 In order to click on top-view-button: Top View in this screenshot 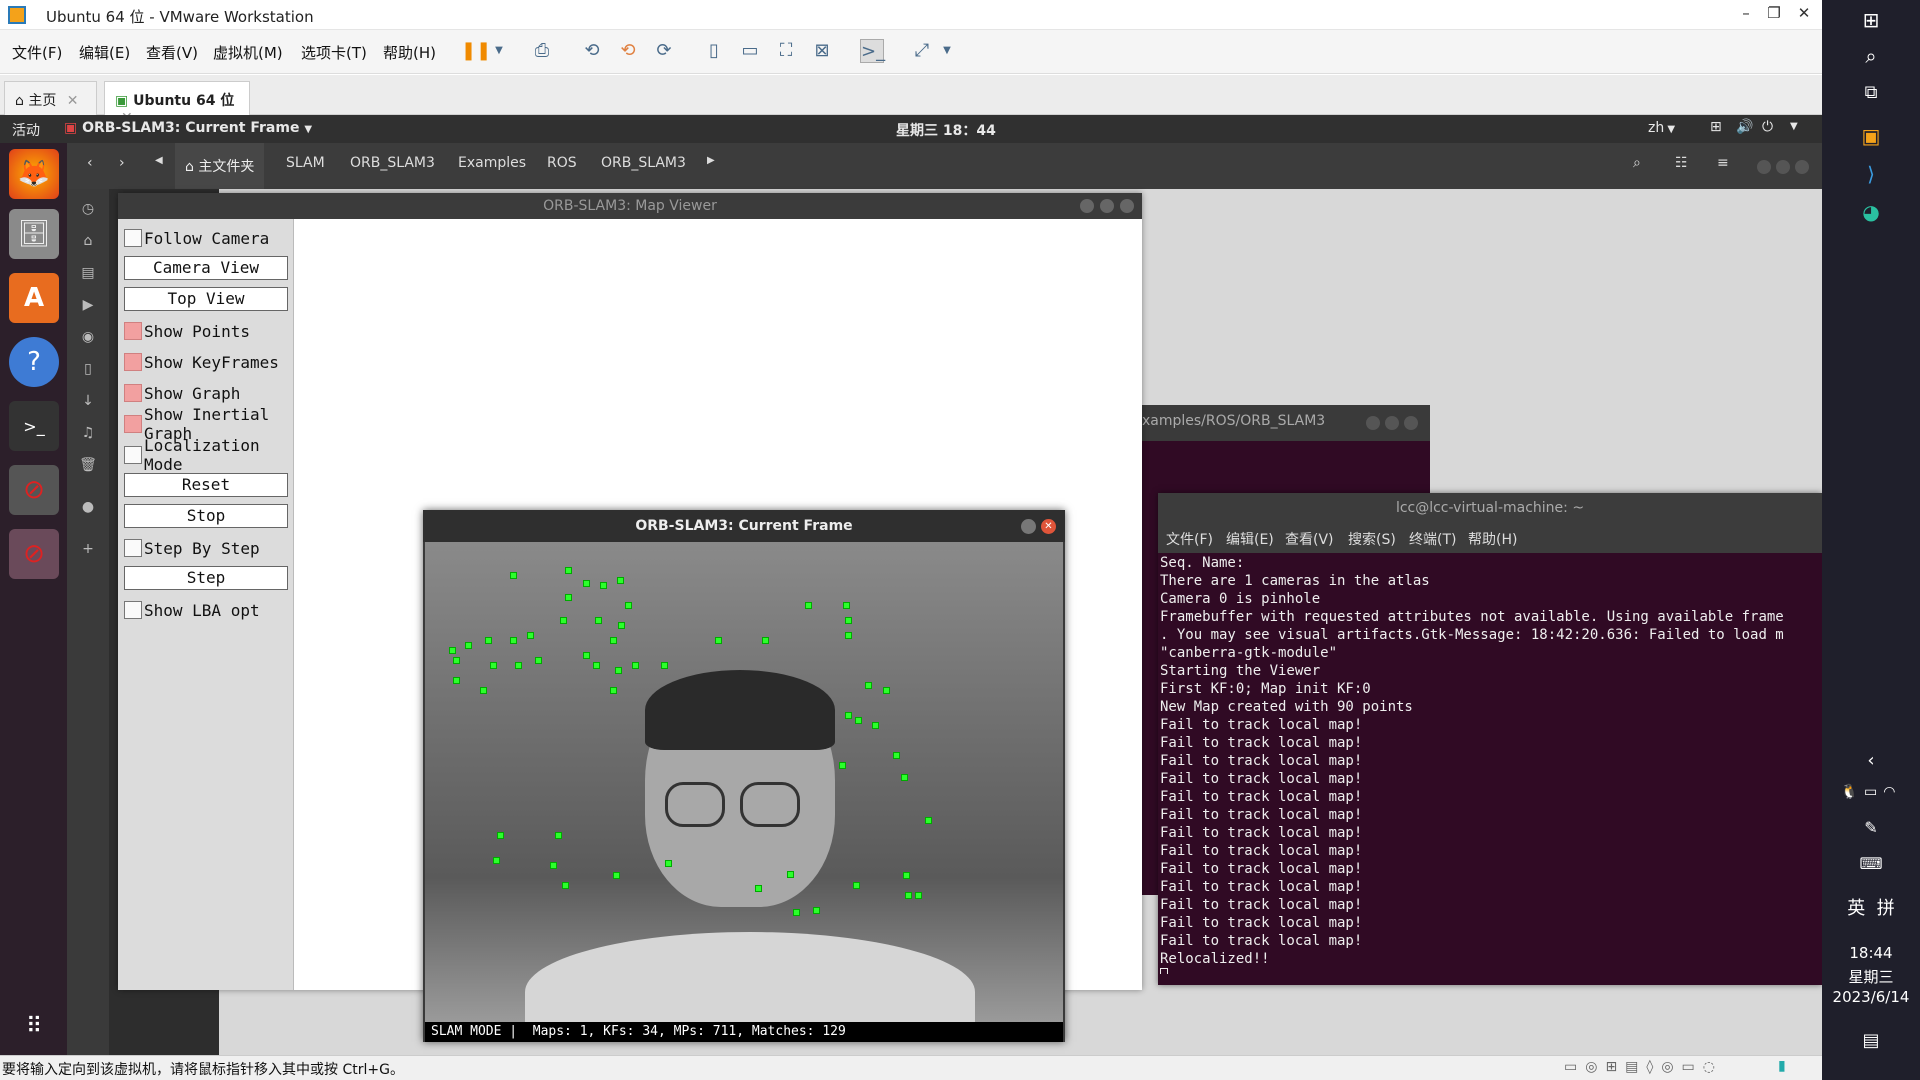, I will do `click(206, 299)`.